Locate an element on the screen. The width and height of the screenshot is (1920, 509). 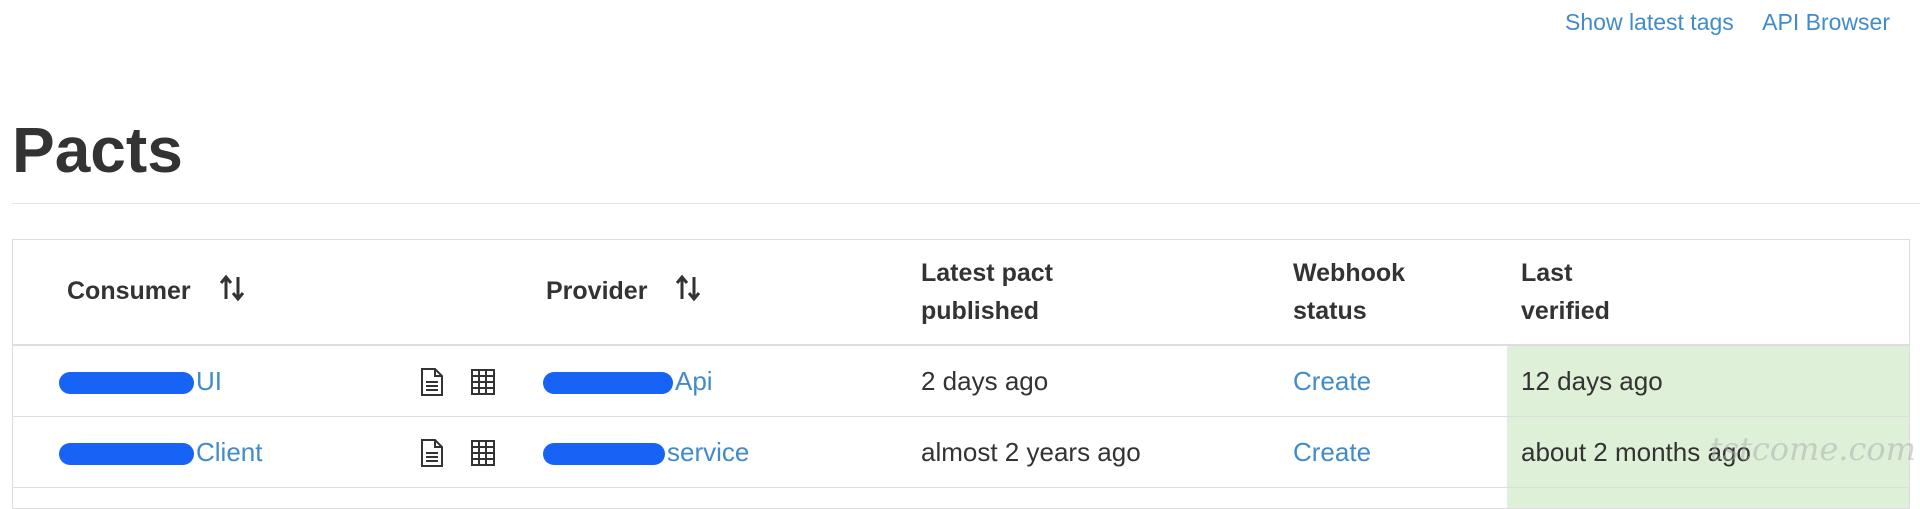
table-row: Client service almost 2 years ago Create is located at coordinates (961, 452).